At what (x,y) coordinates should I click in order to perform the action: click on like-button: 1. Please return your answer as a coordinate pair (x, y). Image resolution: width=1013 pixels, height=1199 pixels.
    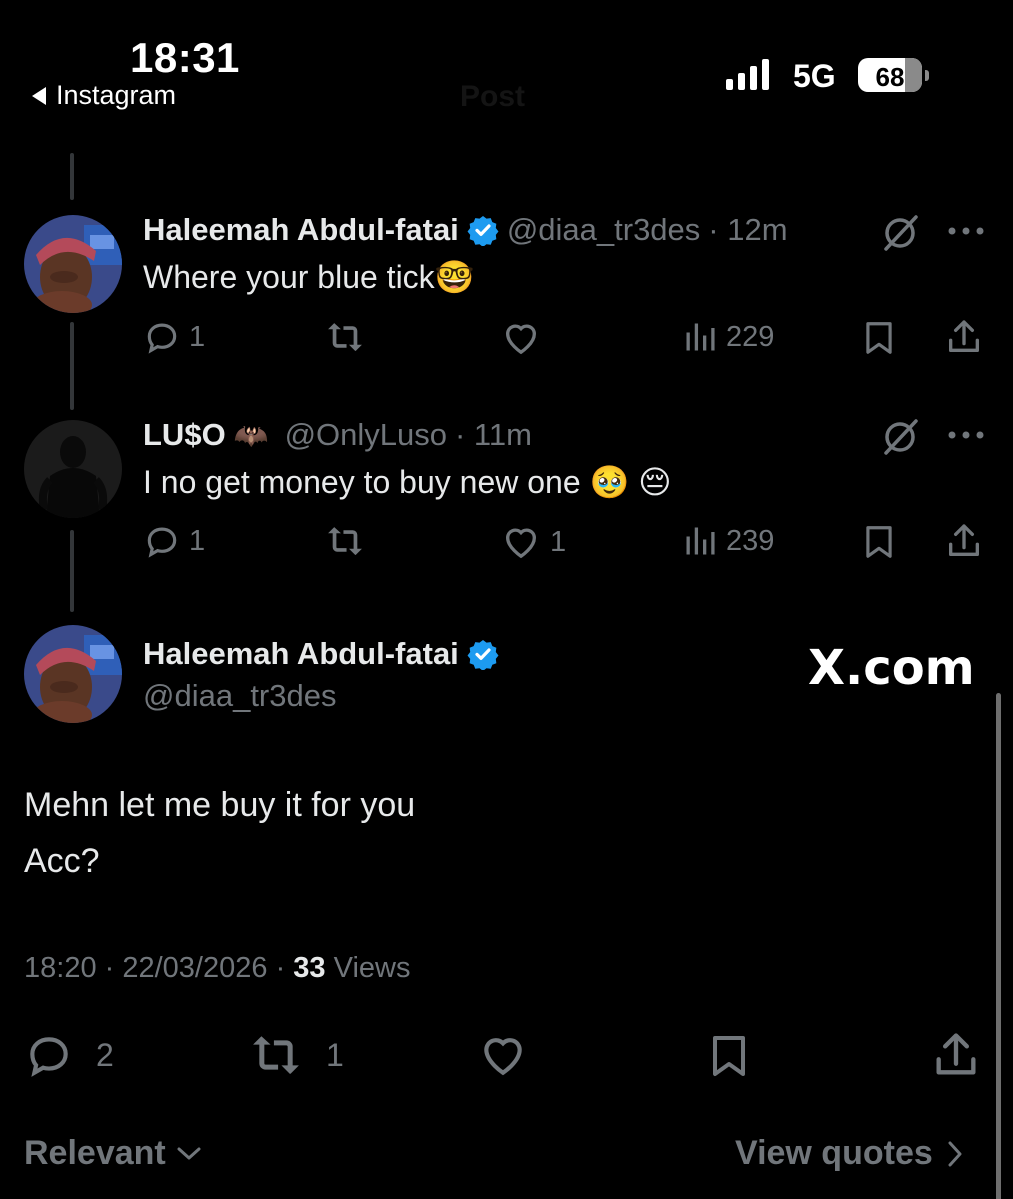
    Looking at the image, I should click on (533, 542).